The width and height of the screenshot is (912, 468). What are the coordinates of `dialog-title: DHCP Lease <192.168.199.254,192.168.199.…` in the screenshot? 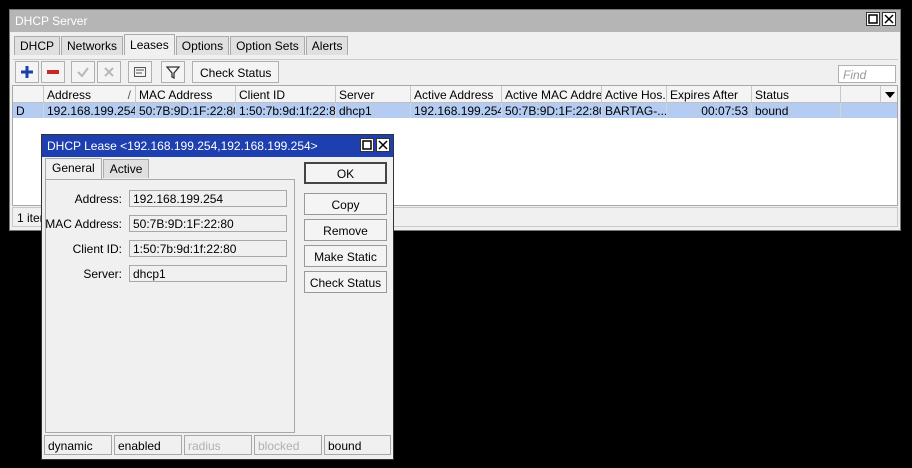 It's located at (182, 146).